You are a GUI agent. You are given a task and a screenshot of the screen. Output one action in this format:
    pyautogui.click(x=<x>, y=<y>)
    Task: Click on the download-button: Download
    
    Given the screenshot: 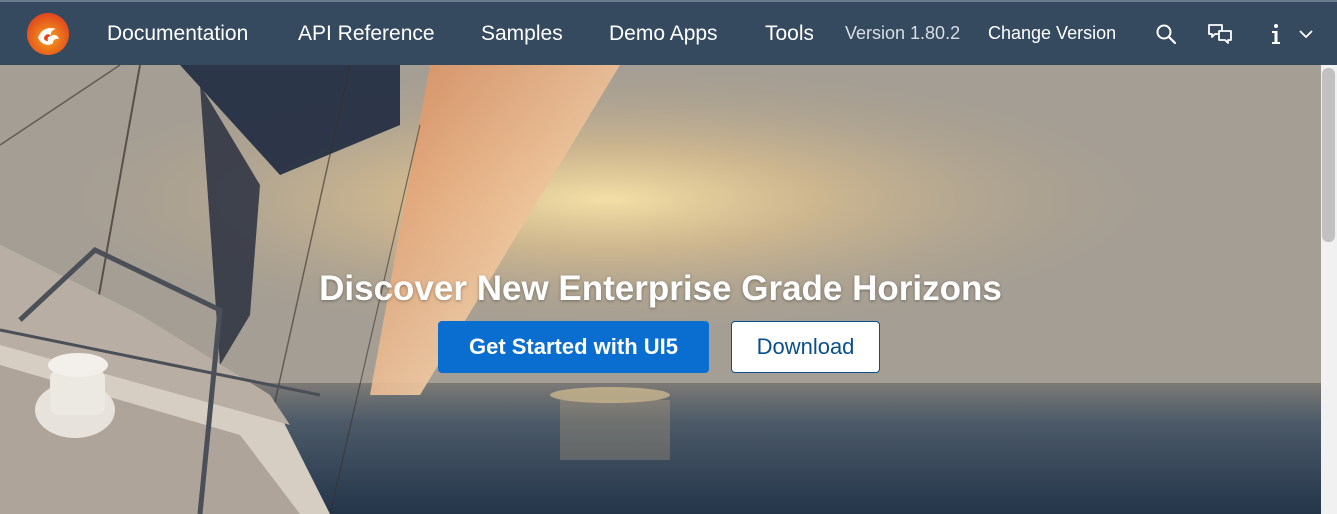 What is the action you would take?
    pyautogui.click(x=805, y=347)
    